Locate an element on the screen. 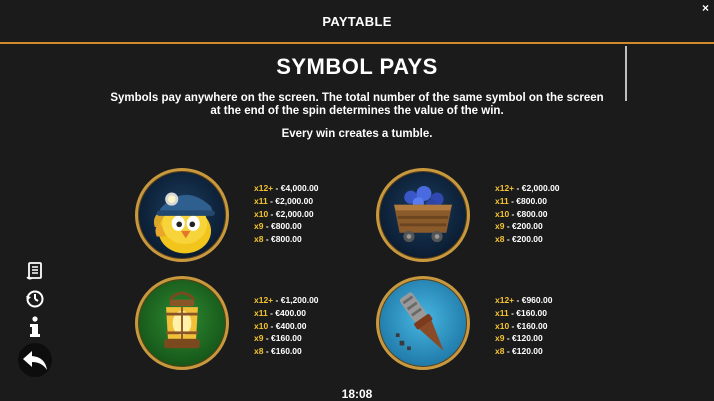 This screenshot has height=401, width=714. pay-row: x8 - €200.00 is located at coordinates (519, 239).